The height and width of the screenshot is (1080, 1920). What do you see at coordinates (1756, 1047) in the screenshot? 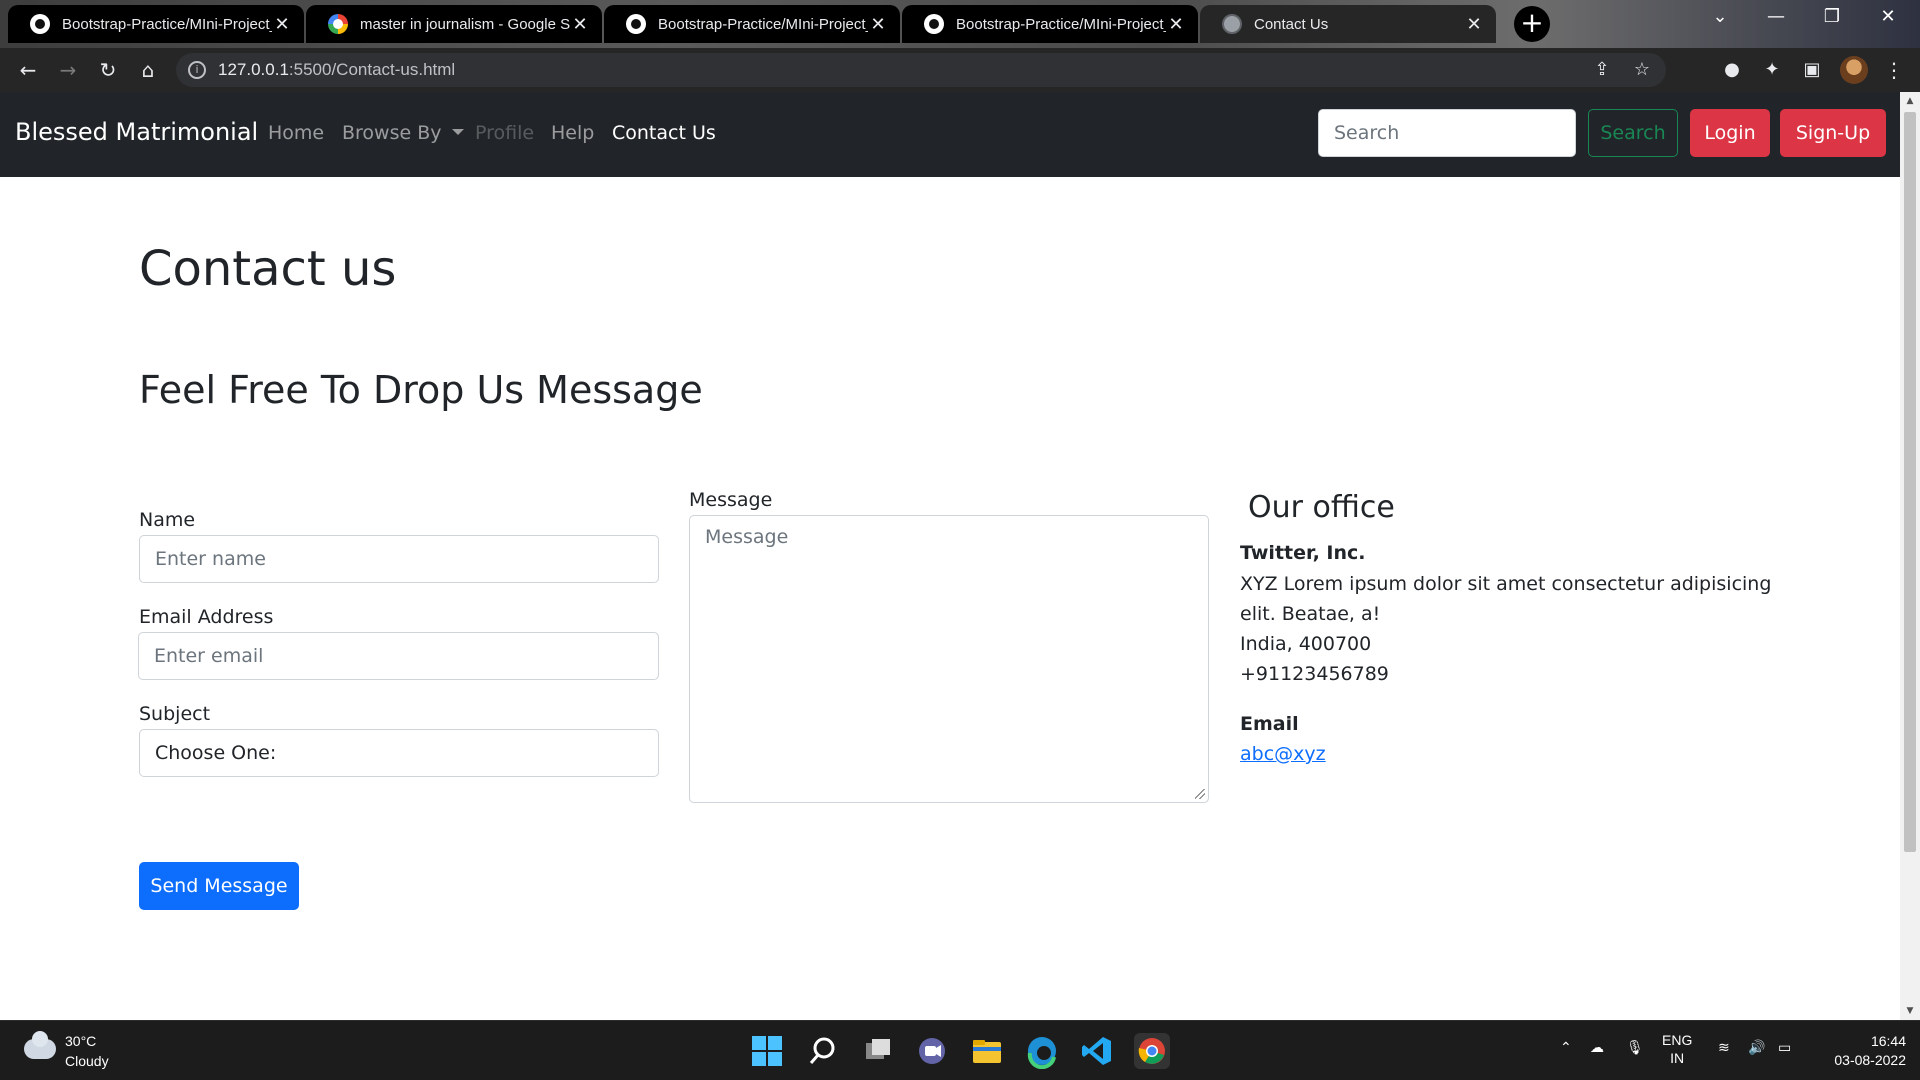
I see `volume-icon: 🔊` at bounding box center [1756, 1047].